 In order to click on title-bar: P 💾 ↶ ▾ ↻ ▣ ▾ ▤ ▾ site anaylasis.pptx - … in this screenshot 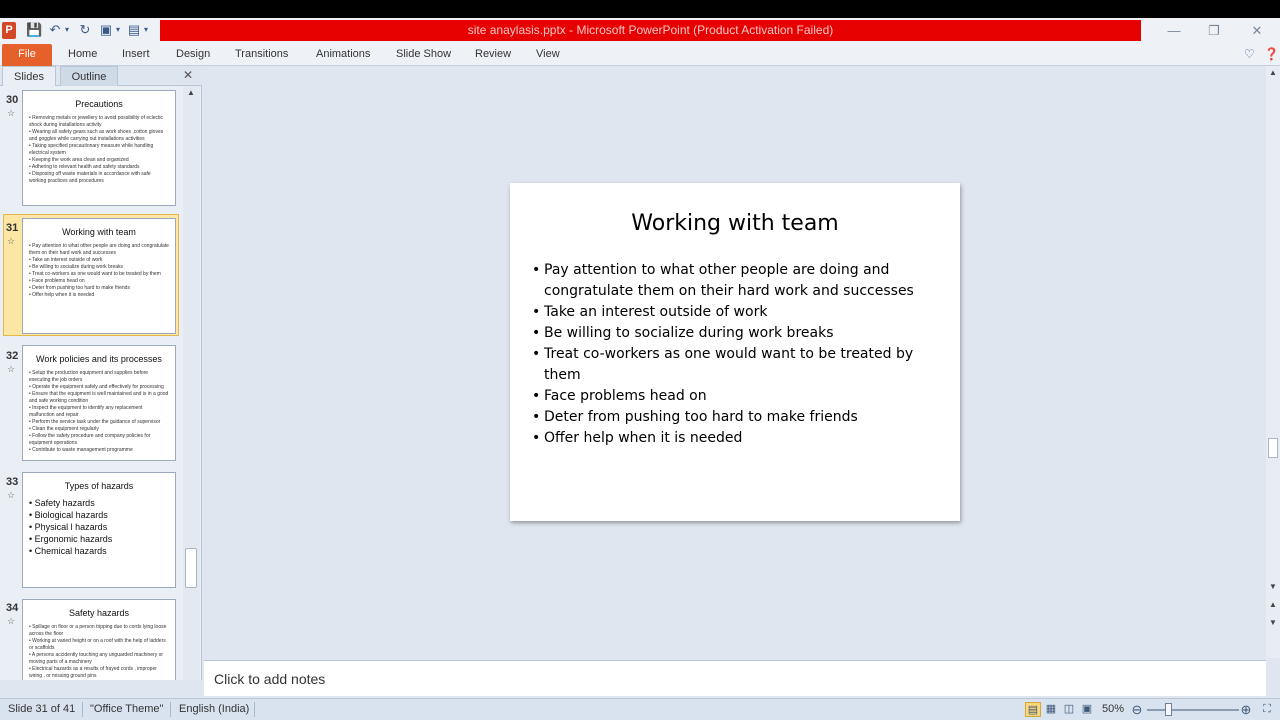, I will do `click(640, 31)`.